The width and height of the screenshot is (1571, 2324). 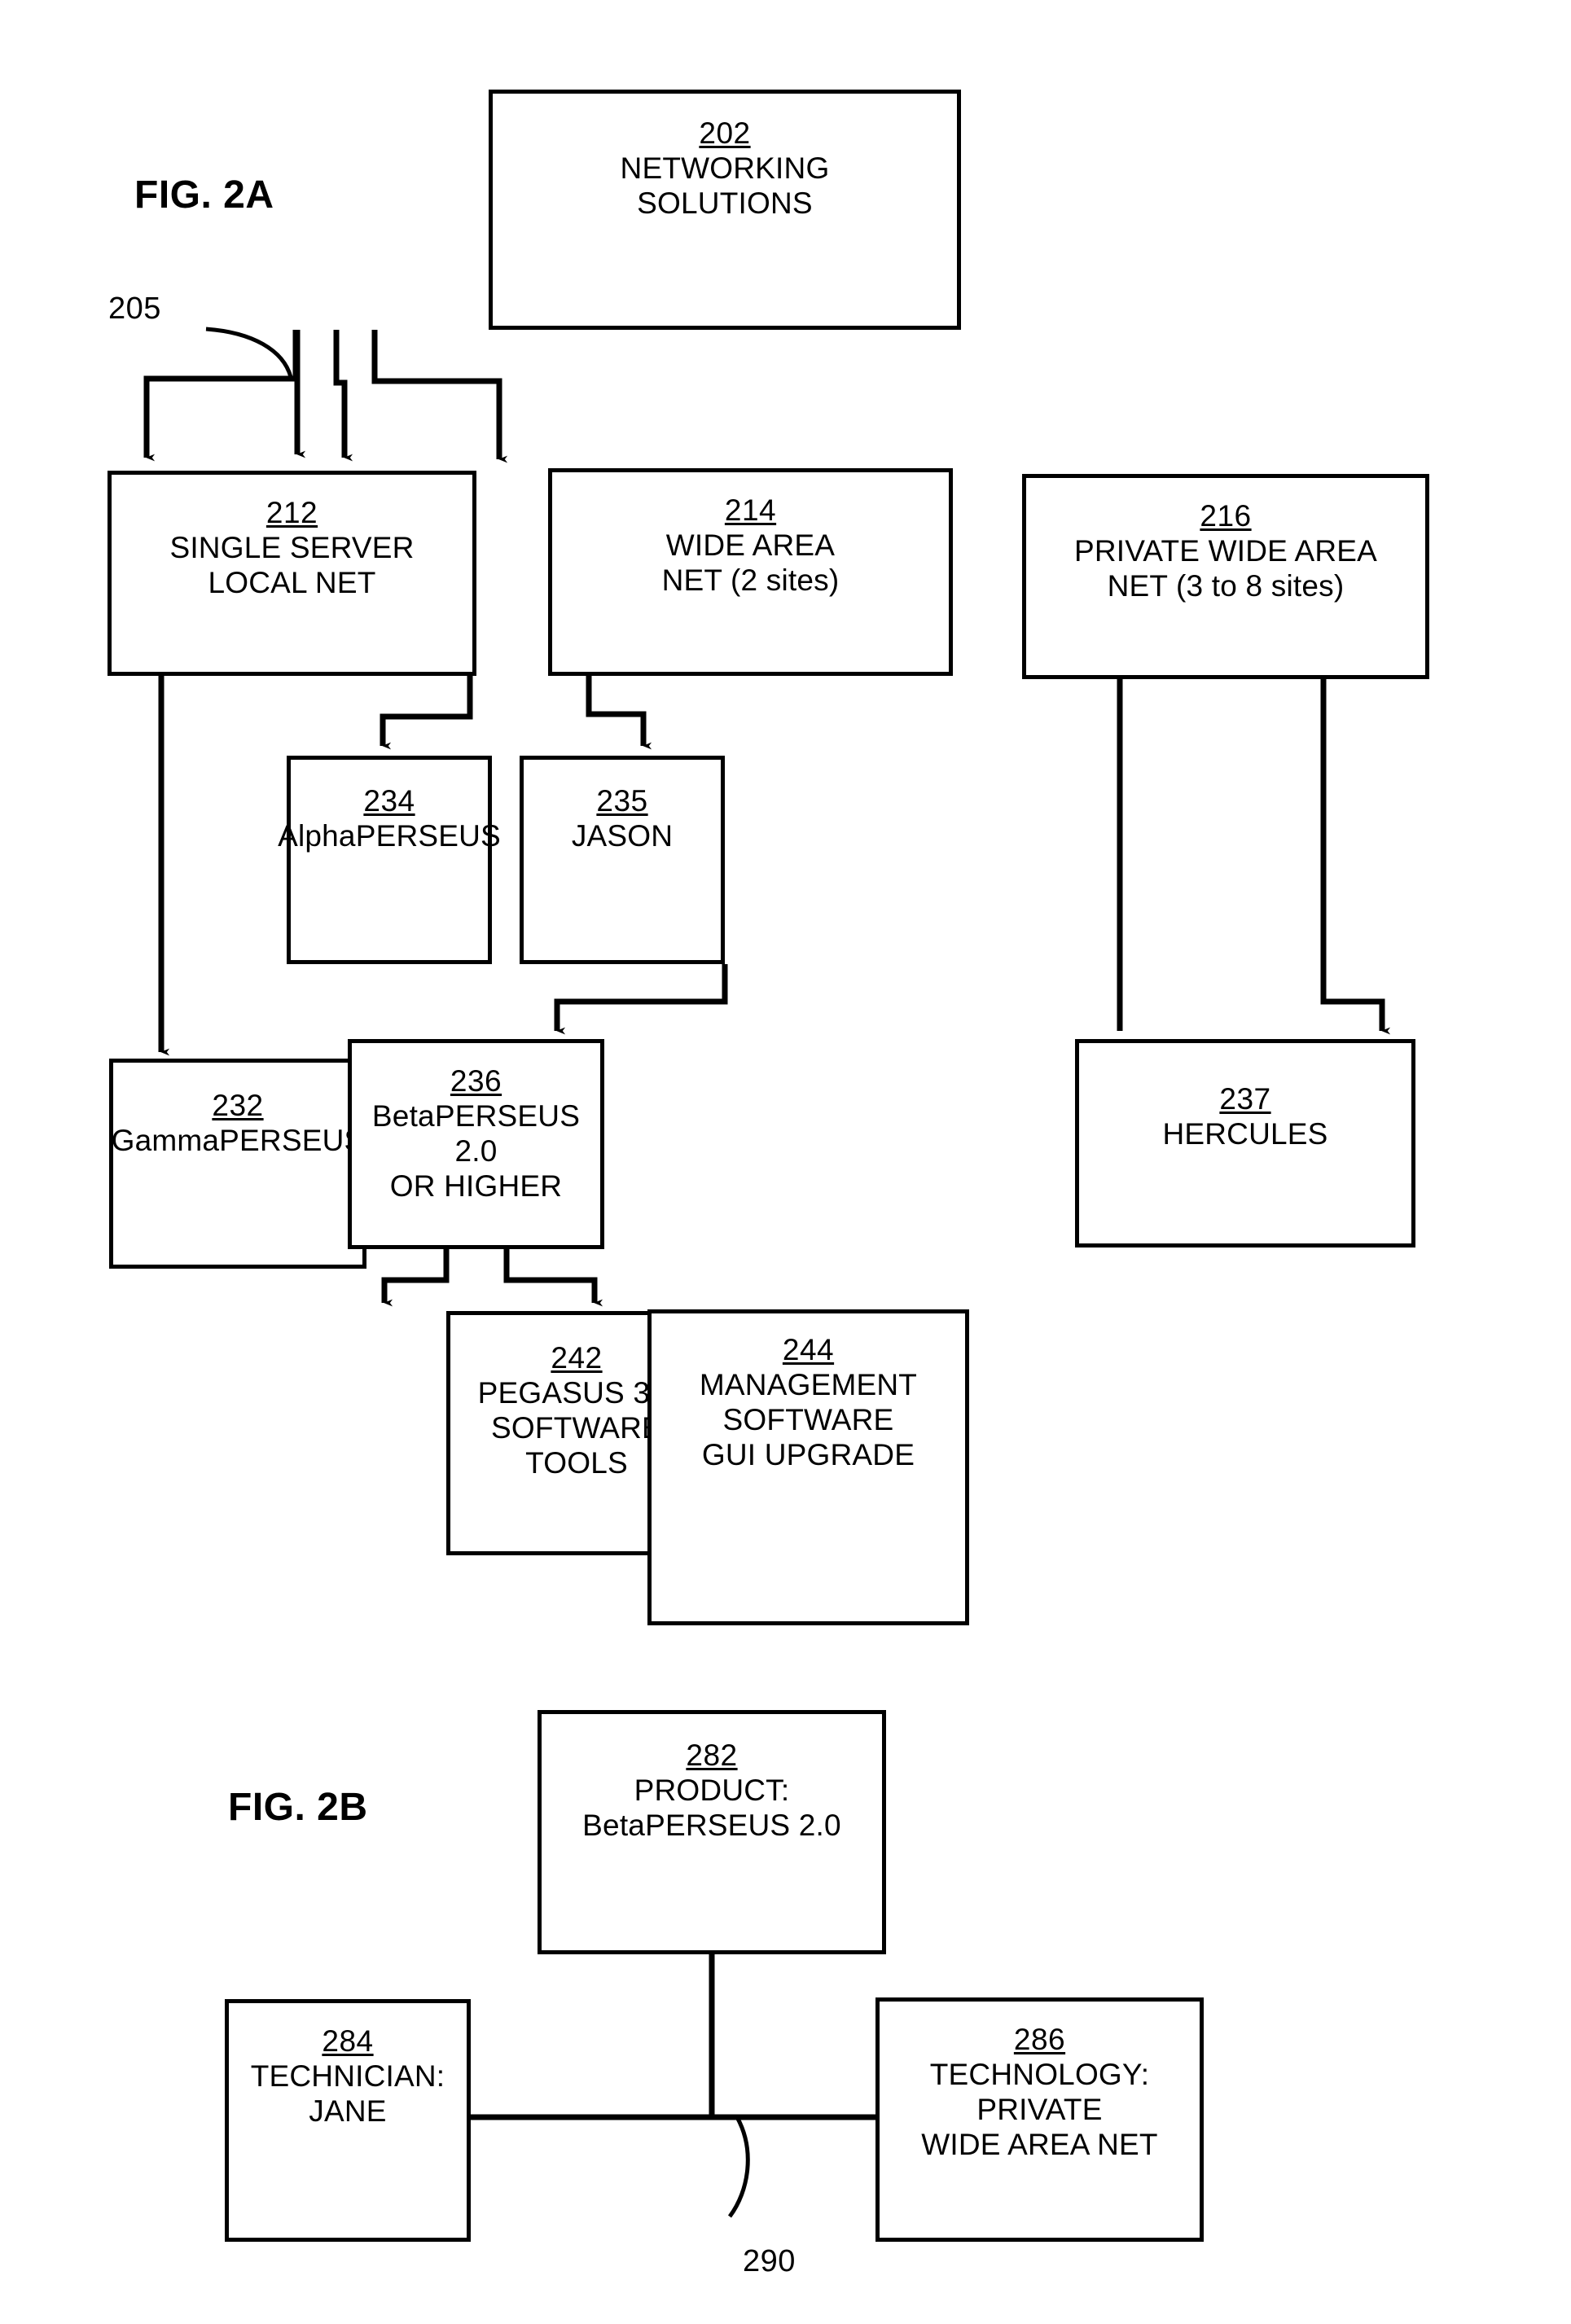 I want to click on node-282-text: PRODUCT: BetaPERSEUS 2.0, so click(x=712, y=1807).